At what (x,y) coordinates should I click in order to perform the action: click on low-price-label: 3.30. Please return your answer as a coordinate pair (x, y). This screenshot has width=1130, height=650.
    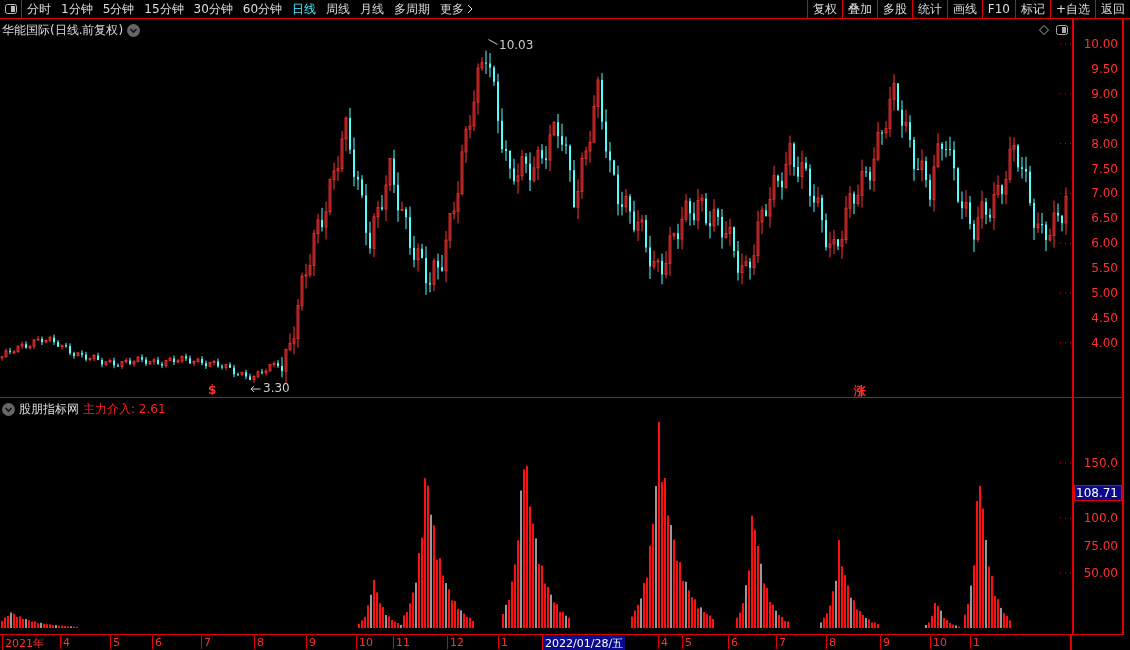
    Looking at the image, I should click on (276, 388).